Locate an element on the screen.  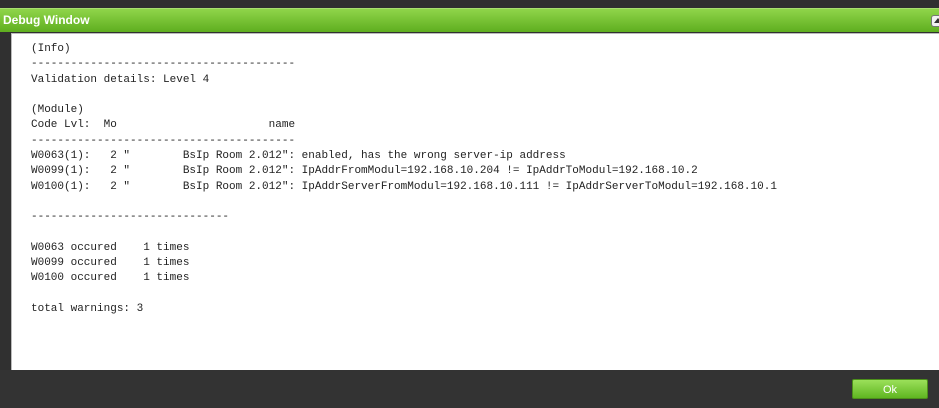
log-line: total warnings: 3 is located at coordinates (87, 309).